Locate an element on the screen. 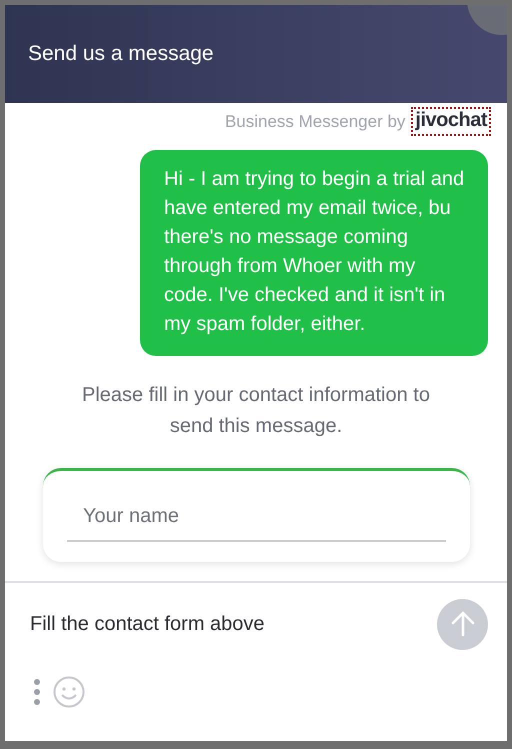 The image size is (512, 749). arrow-up-icon is located at coordinates (462, 624).